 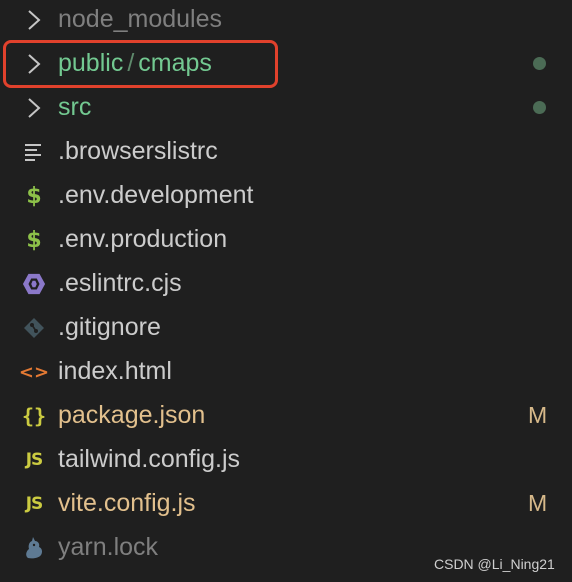 What do you see at coordinates (120, 283) in the screenshot?
I see `tree-item-label: .eslintrc.cjs` at bounding box center [120, 283].